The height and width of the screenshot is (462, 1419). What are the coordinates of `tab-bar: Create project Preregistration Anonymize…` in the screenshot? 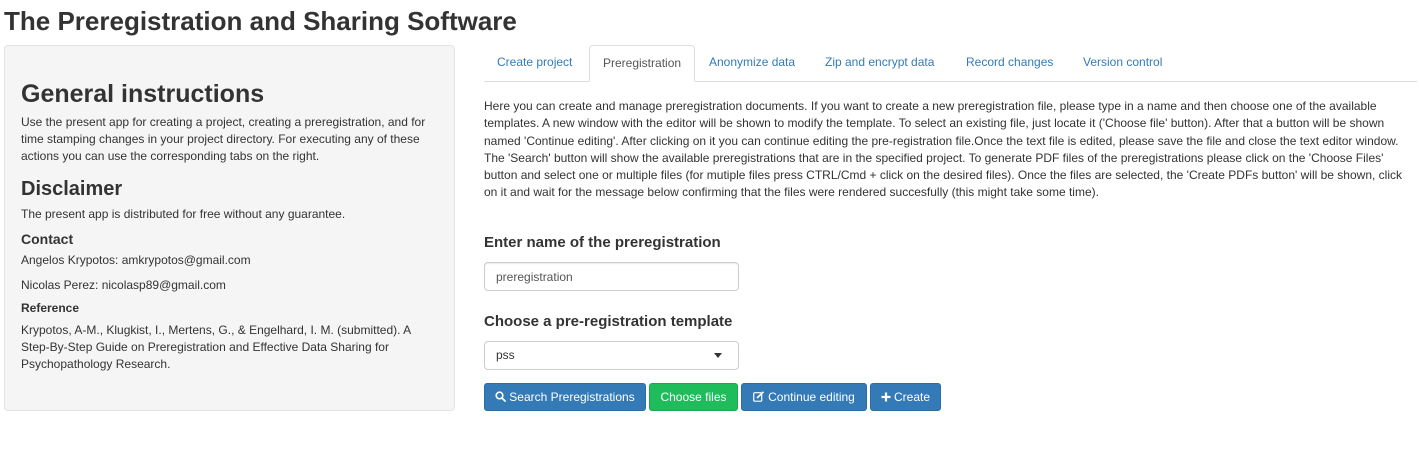 It's located at (950, 63).